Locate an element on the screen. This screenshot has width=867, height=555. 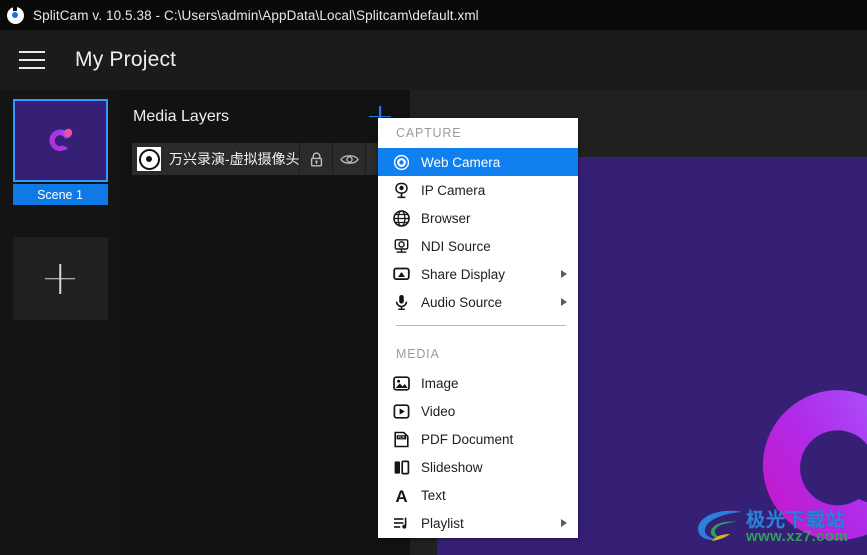
splitcam-ring-logo is located at coordinates (814, 465).